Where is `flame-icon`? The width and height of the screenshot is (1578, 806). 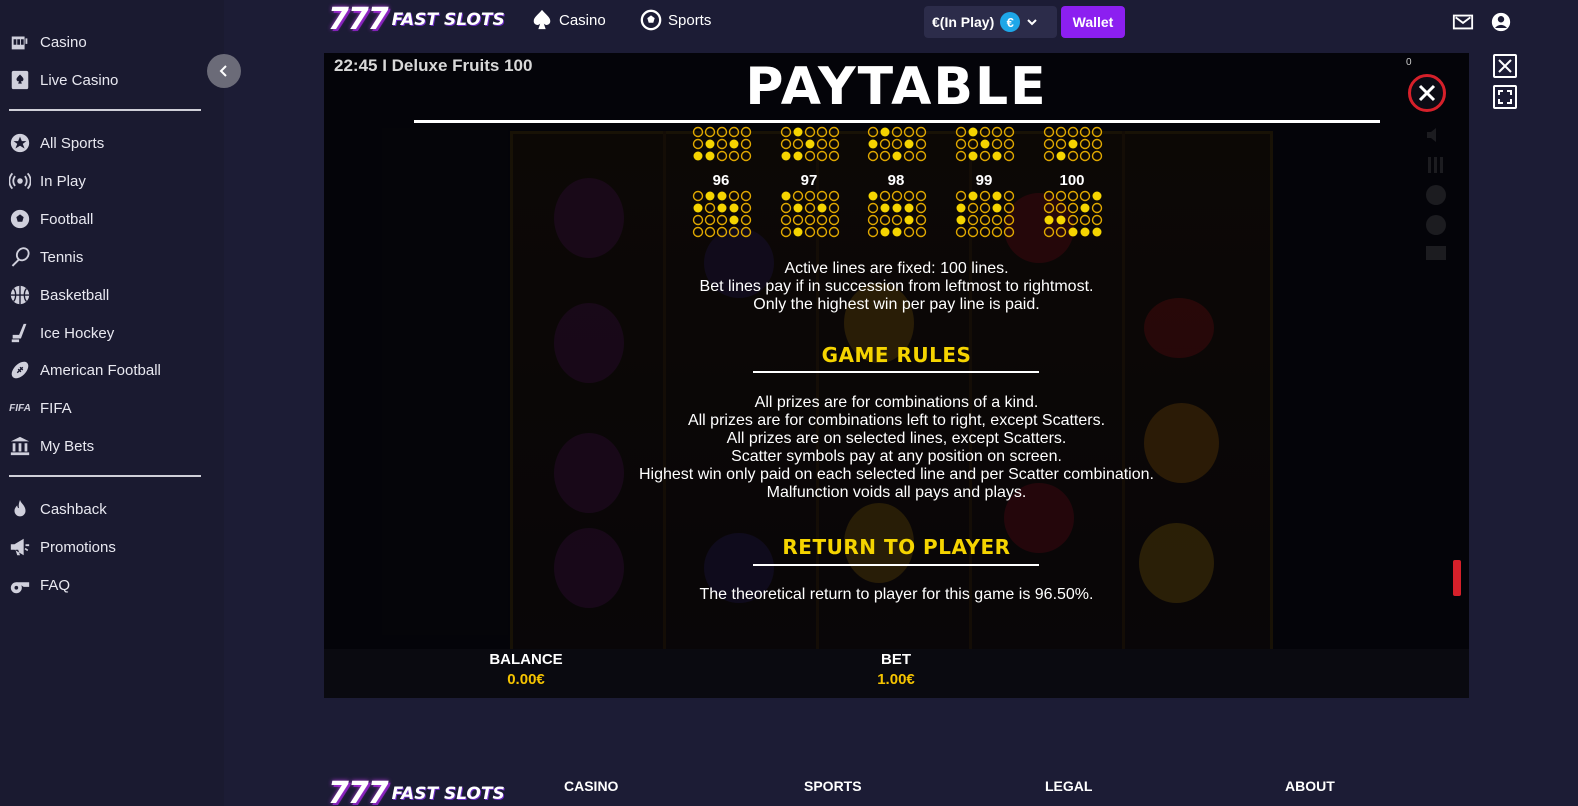 flame-icon is located at coordinates (20, 509).